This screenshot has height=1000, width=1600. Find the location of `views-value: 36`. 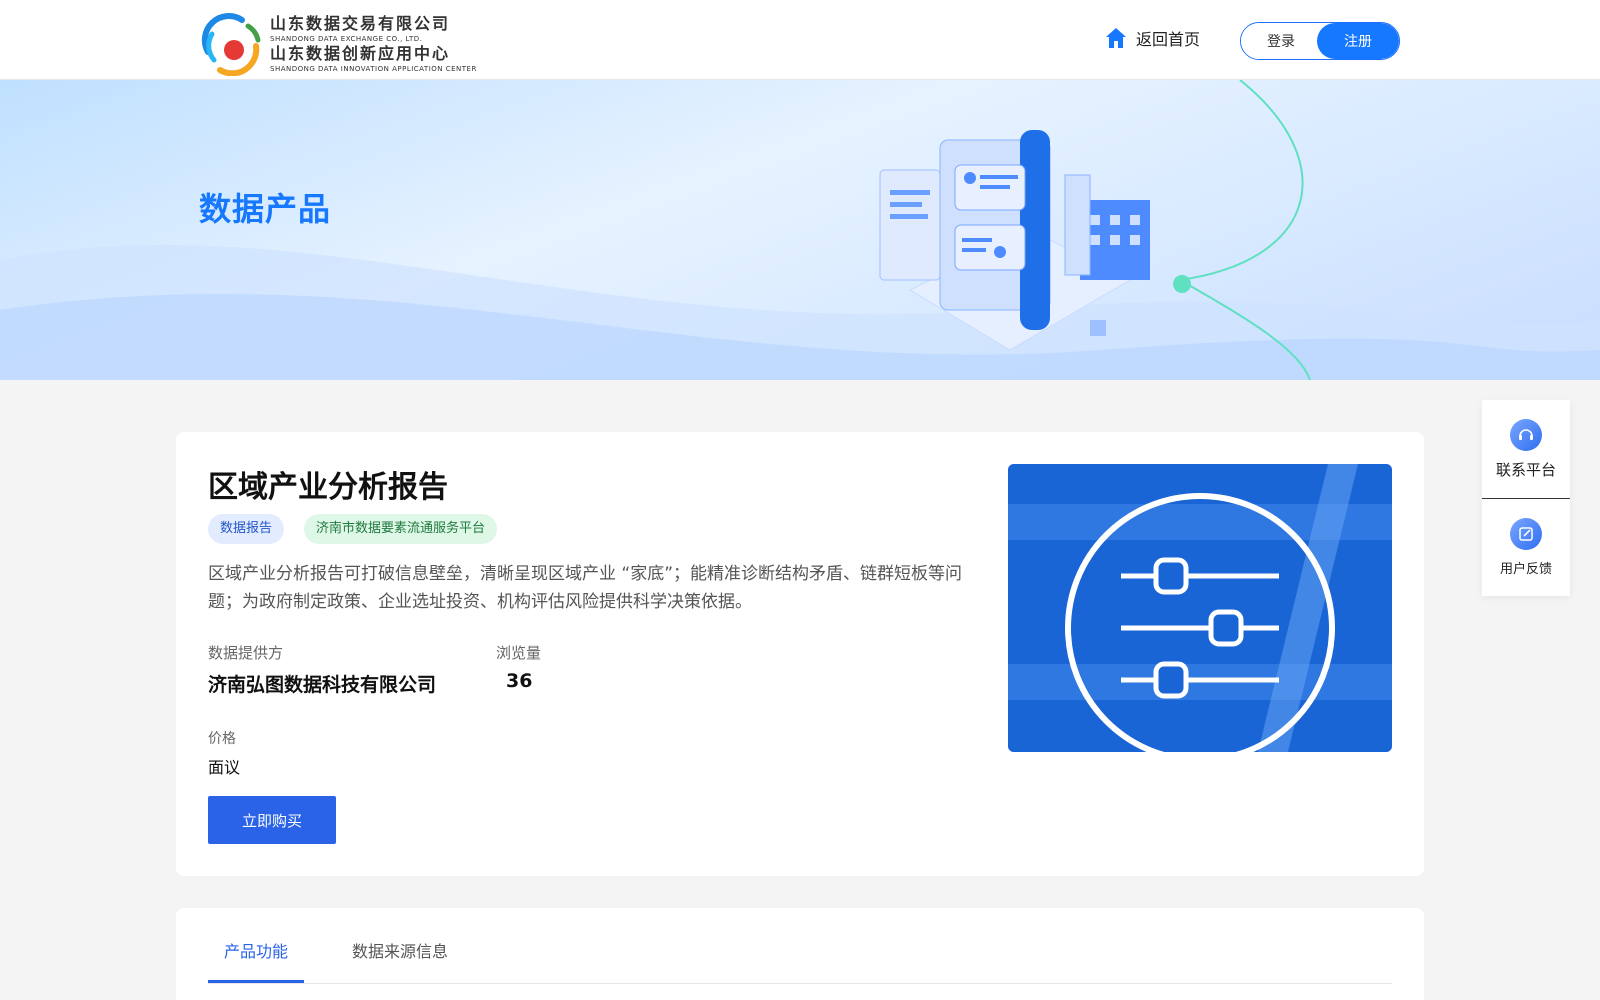

views-value: 36 is located at coordinates (519, 681).